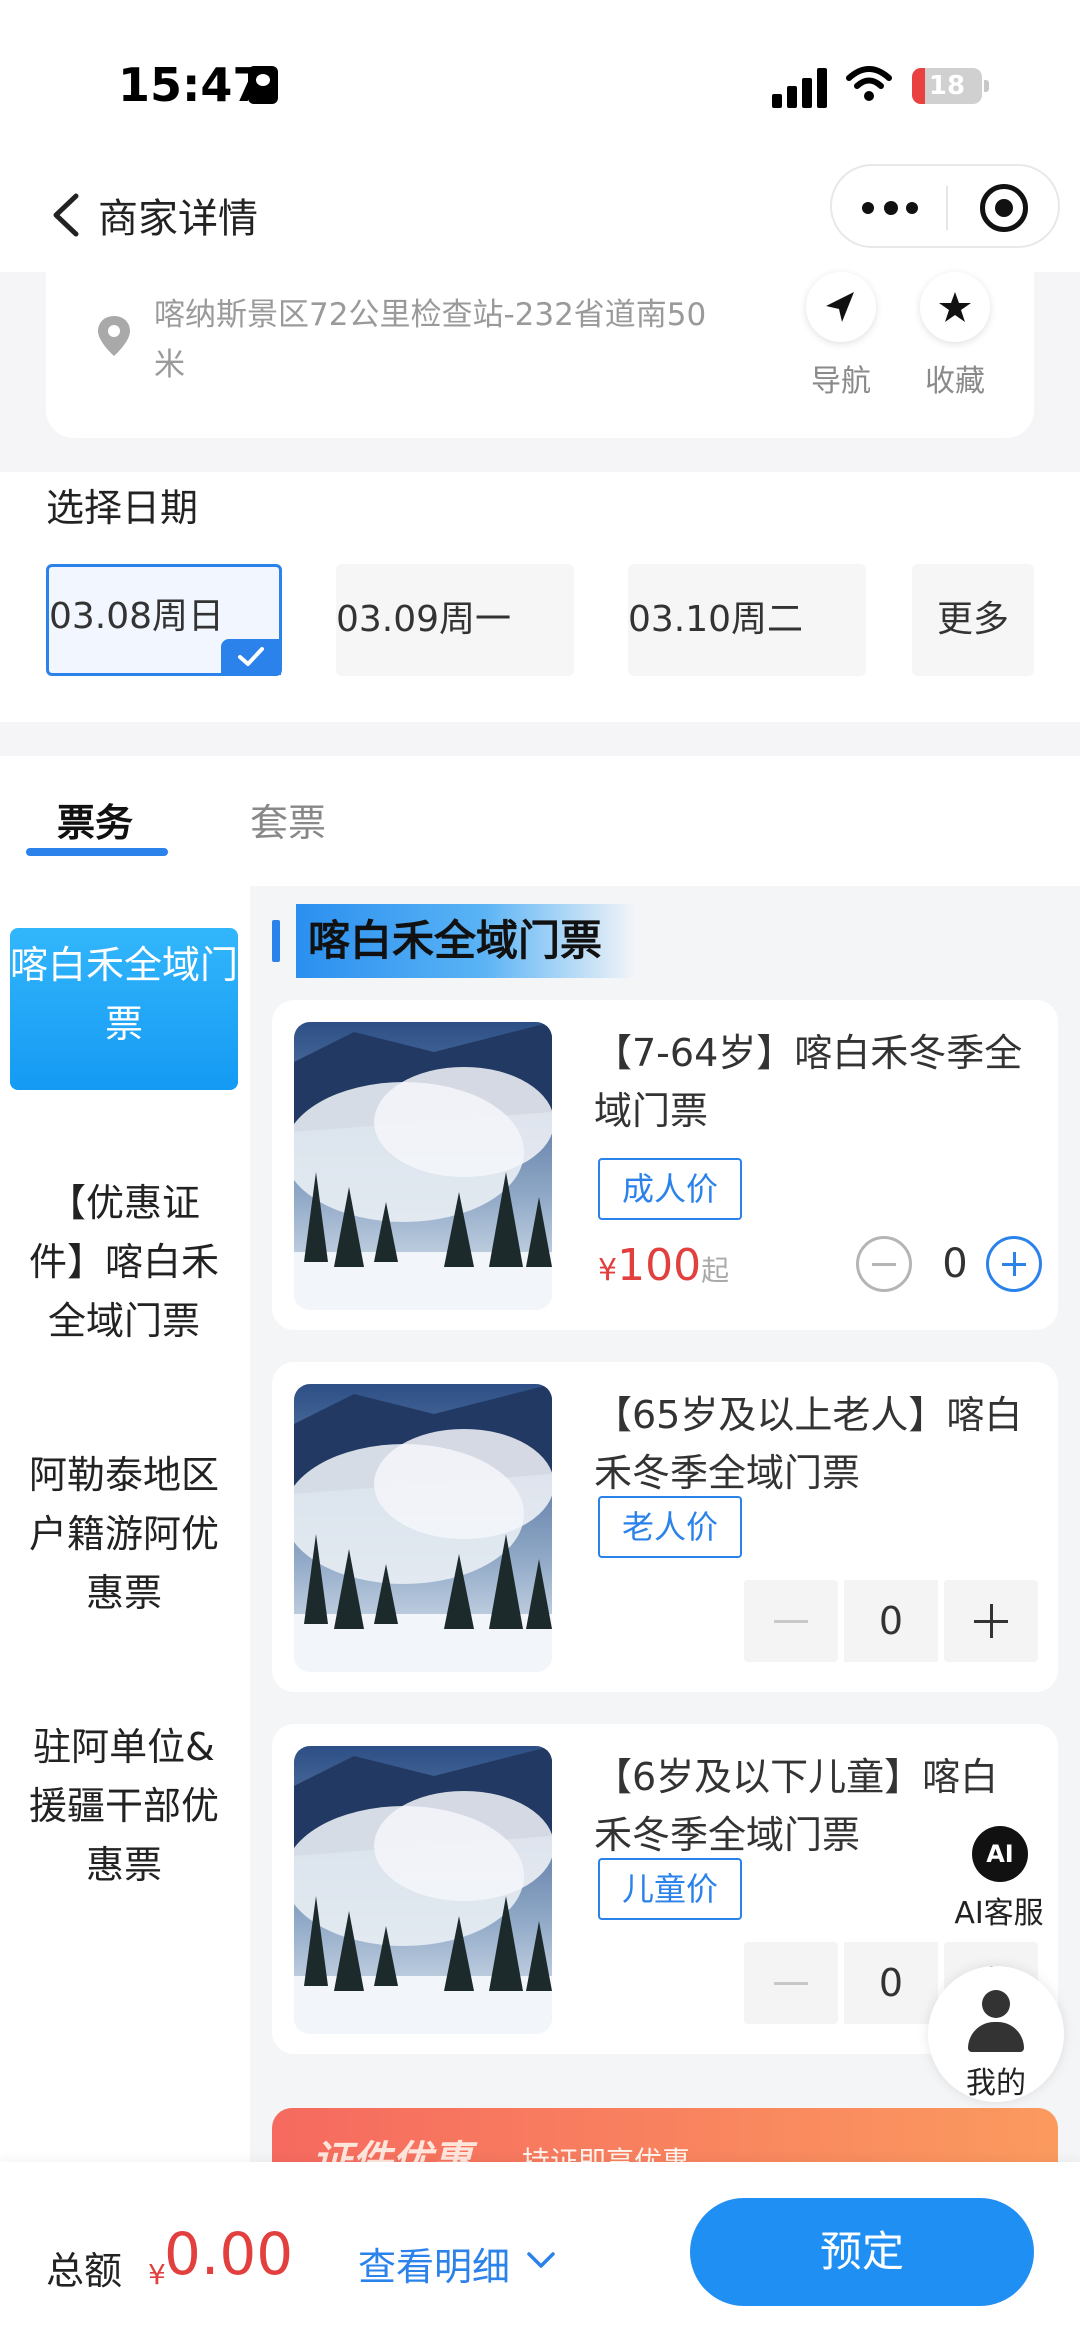 The height and width of the screenshot is (2348, 1080). I want to click on status-time: 15:47, so click(191, 85).